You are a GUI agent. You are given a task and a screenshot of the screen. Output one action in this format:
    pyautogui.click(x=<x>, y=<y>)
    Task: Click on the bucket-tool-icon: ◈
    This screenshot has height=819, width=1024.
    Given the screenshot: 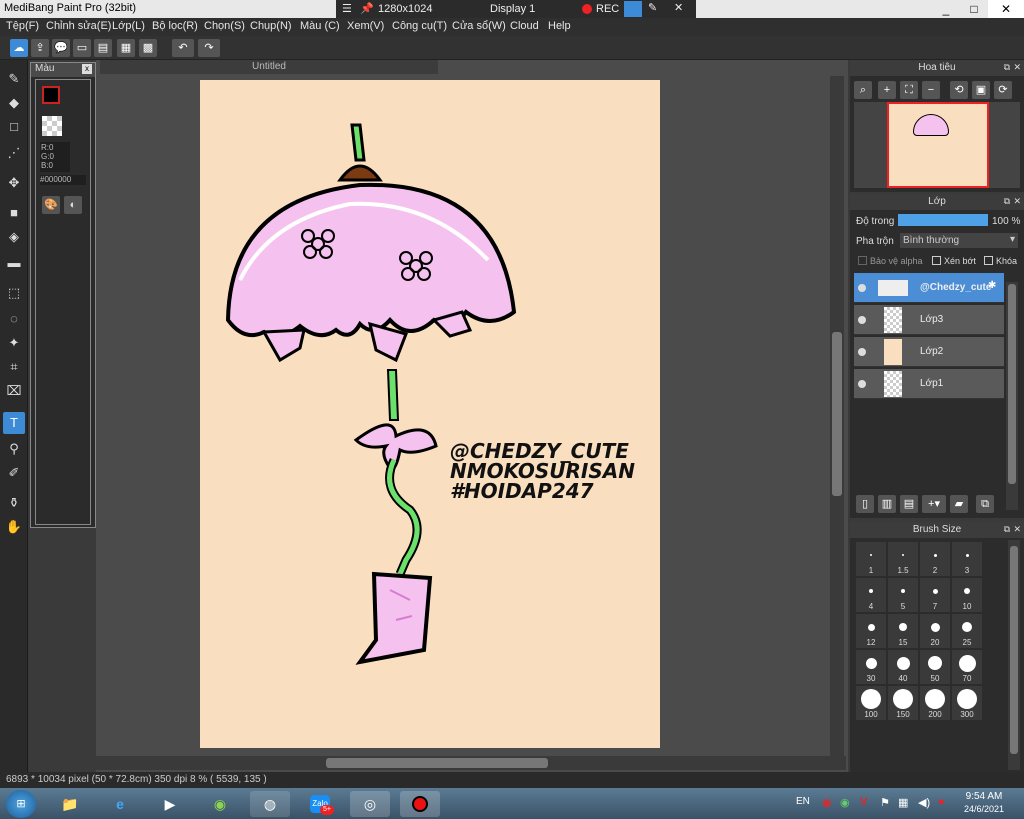 What is the action you would take?
    pyautogui.click(x=14, y=237)
    